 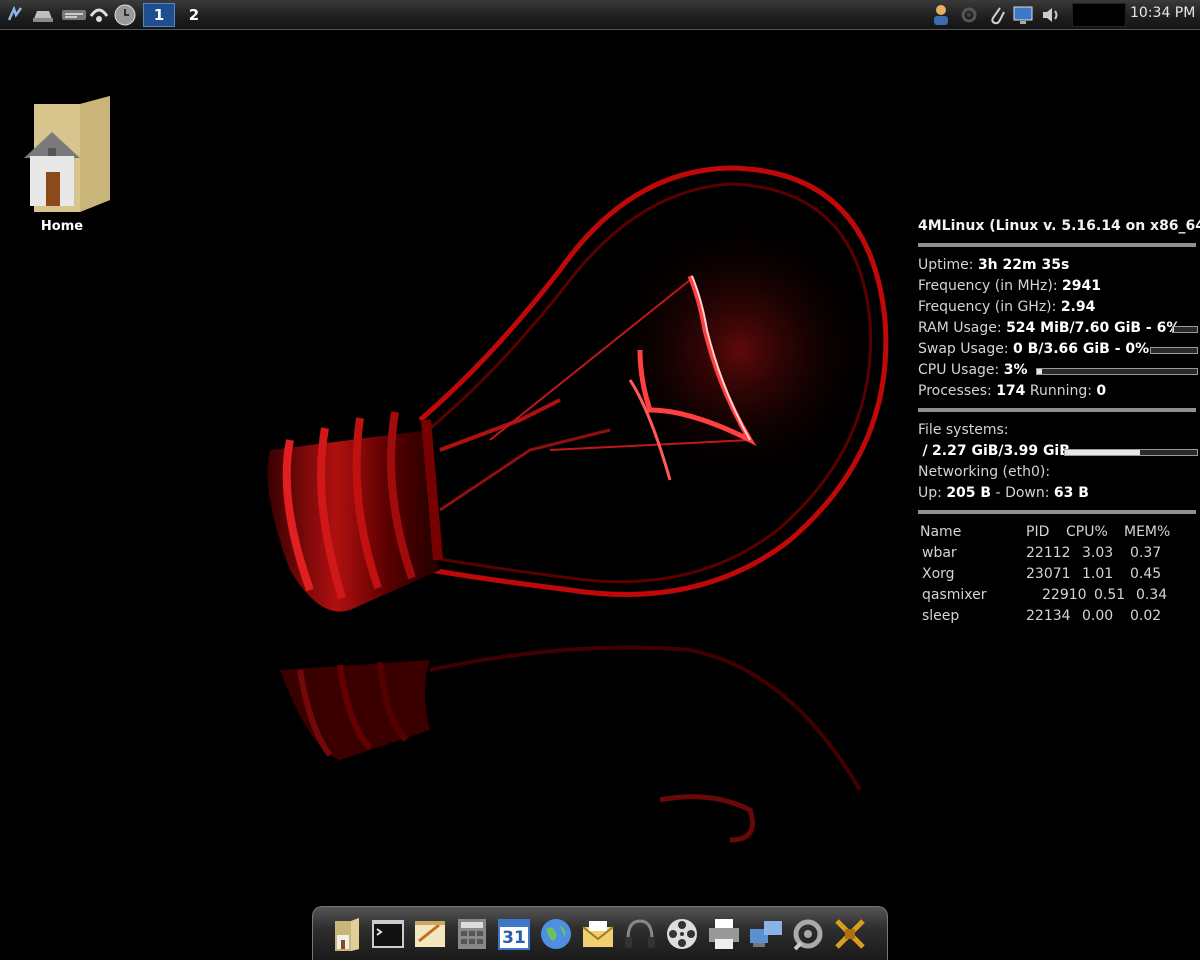 I want to click on keyboard-icon, so click(x=74, y=15).